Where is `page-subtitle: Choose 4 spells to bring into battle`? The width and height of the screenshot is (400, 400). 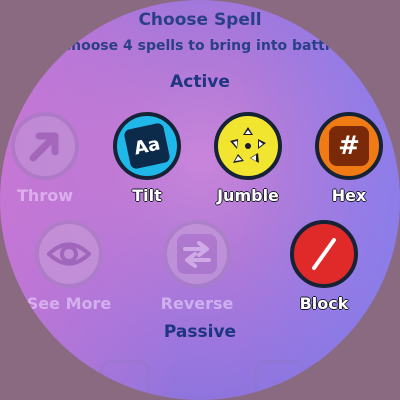
page-subtitle: Choose 4 spells to bring into battle is located at coordinates (200, 46).